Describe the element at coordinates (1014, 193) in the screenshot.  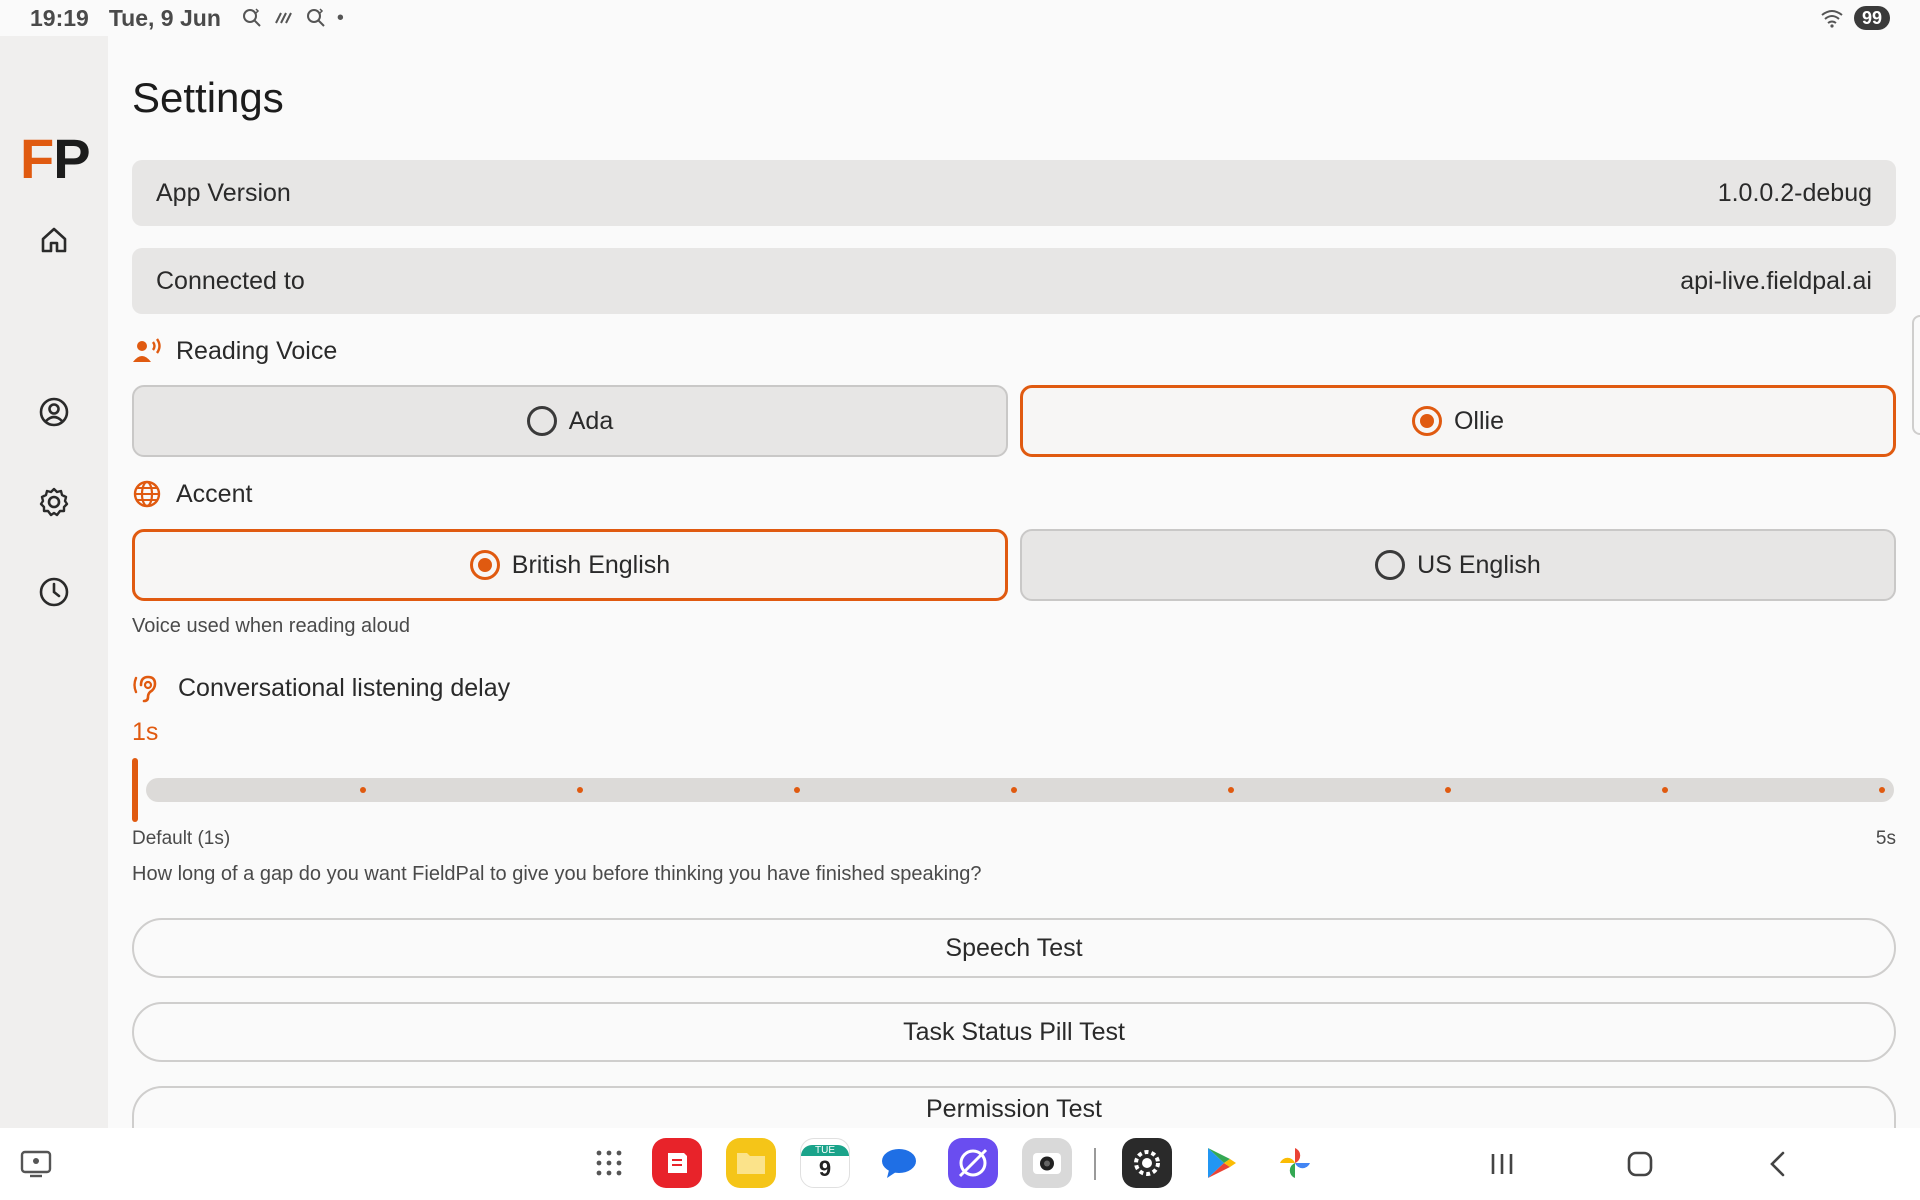
I see `app-version-row: App Version 1.0.0.2-debug` at that location.